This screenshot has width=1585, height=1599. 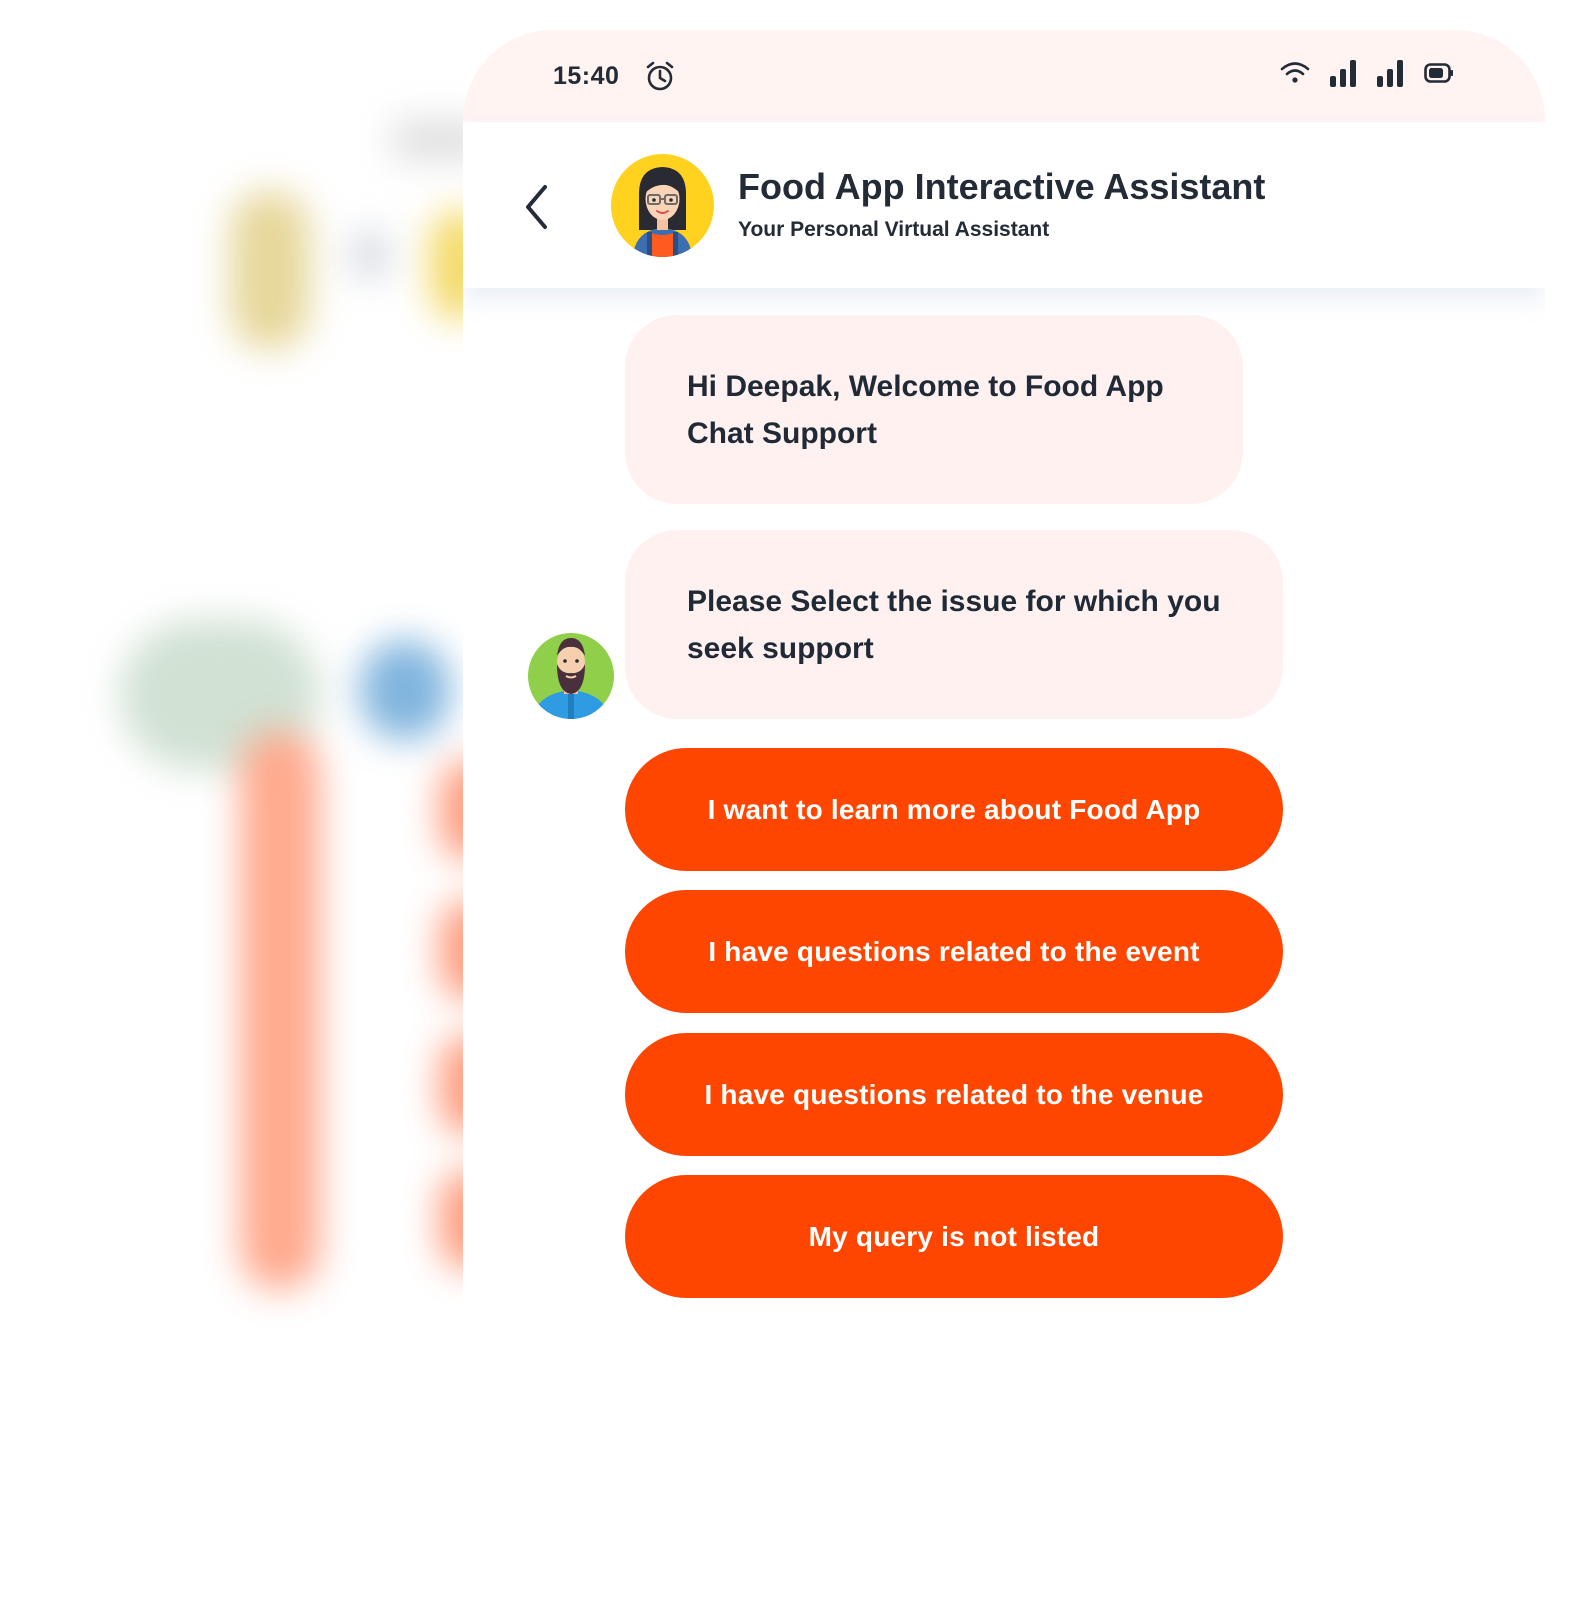 I want to click on chevron-left-icon, so click(x=537, y=207).